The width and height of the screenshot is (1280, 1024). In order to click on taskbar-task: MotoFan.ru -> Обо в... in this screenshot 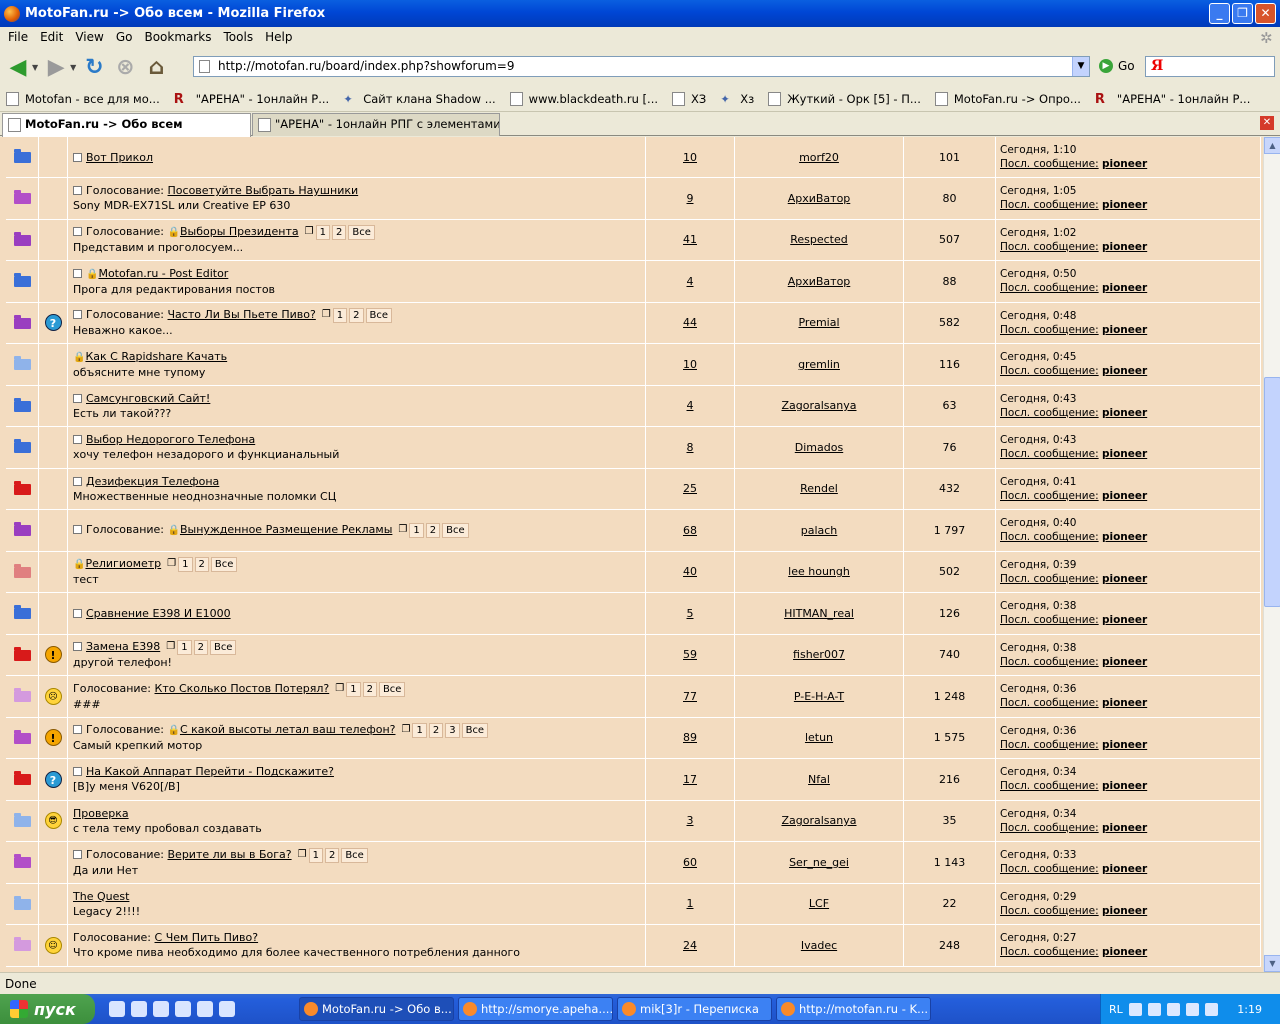, I will do `click(376, 1009)`.